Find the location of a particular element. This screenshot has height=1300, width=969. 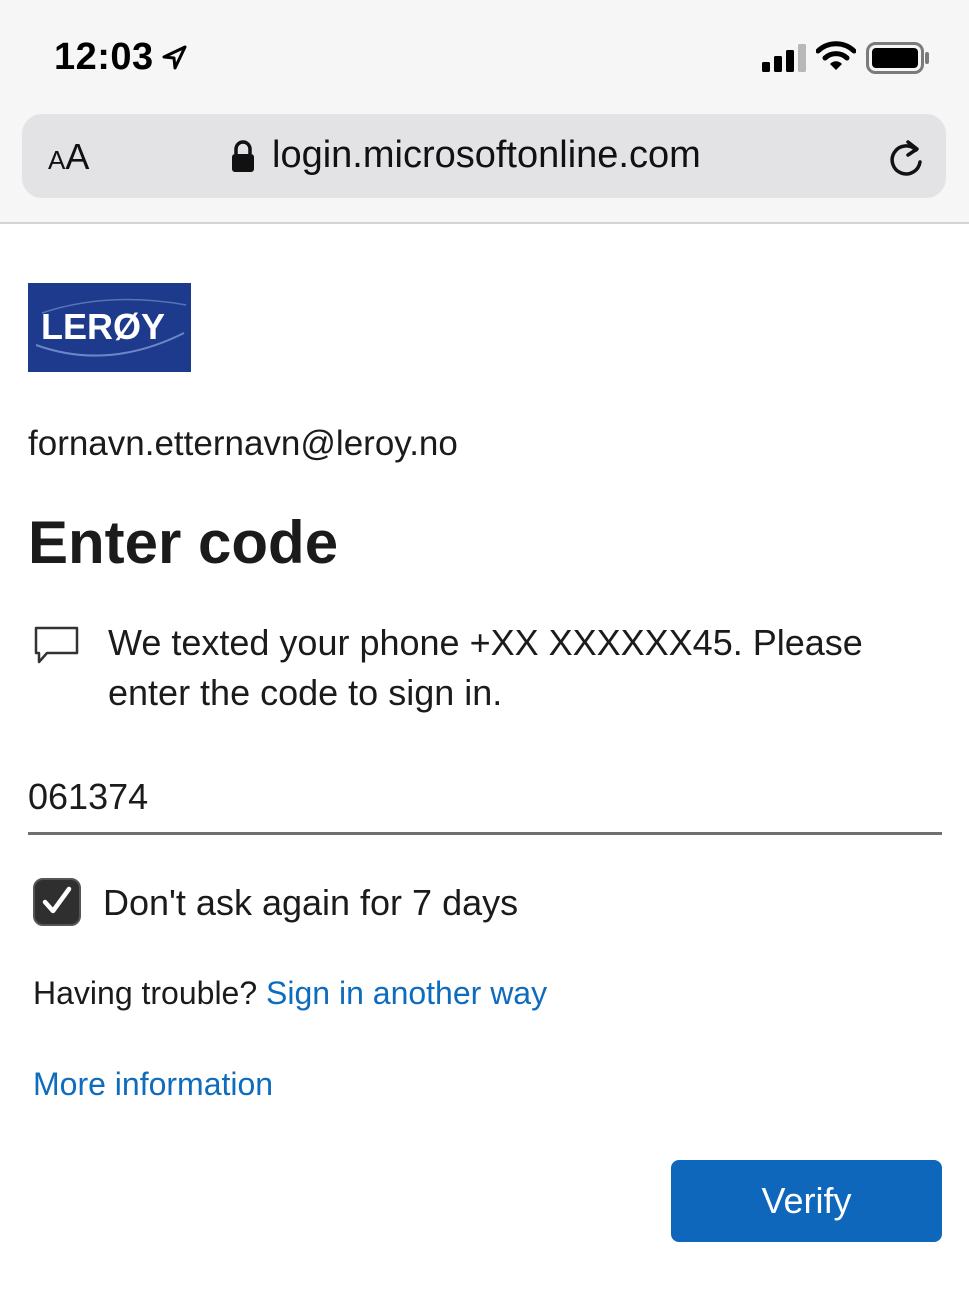

url-text: login.microsoftonline.com is located at coordinates (486, 155).